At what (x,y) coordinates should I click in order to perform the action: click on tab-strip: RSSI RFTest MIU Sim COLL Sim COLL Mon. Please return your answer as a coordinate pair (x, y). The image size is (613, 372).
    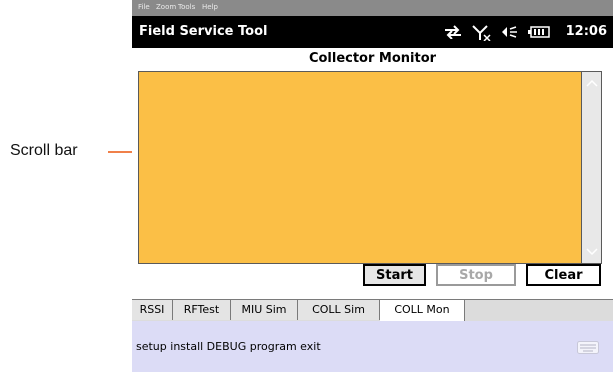
    Looking at the image, I should click on (372, 310).